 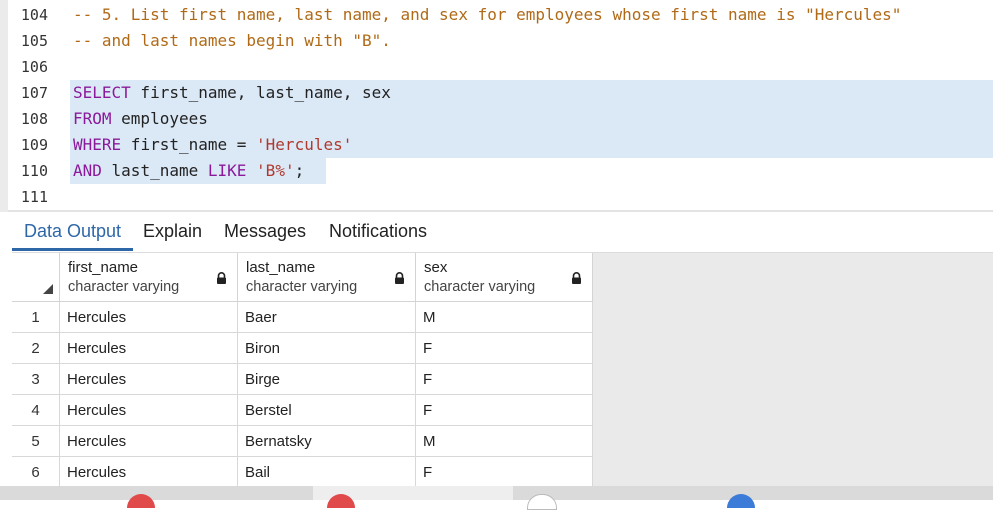 What do you see at coordinates (34, 145) in the screenshot?
I see `line-number: 109` at bounding box center [34, 145].